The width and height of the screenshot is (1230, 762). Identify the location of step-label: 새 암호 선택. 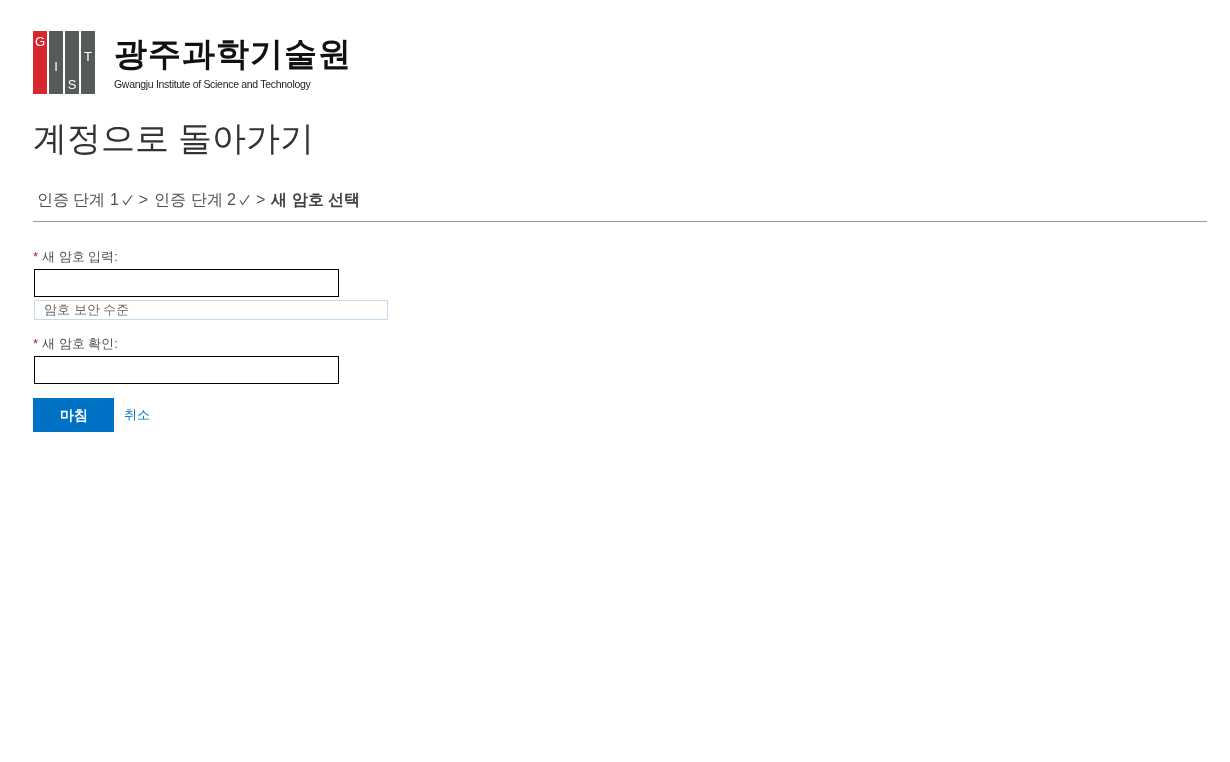
(316, 200).